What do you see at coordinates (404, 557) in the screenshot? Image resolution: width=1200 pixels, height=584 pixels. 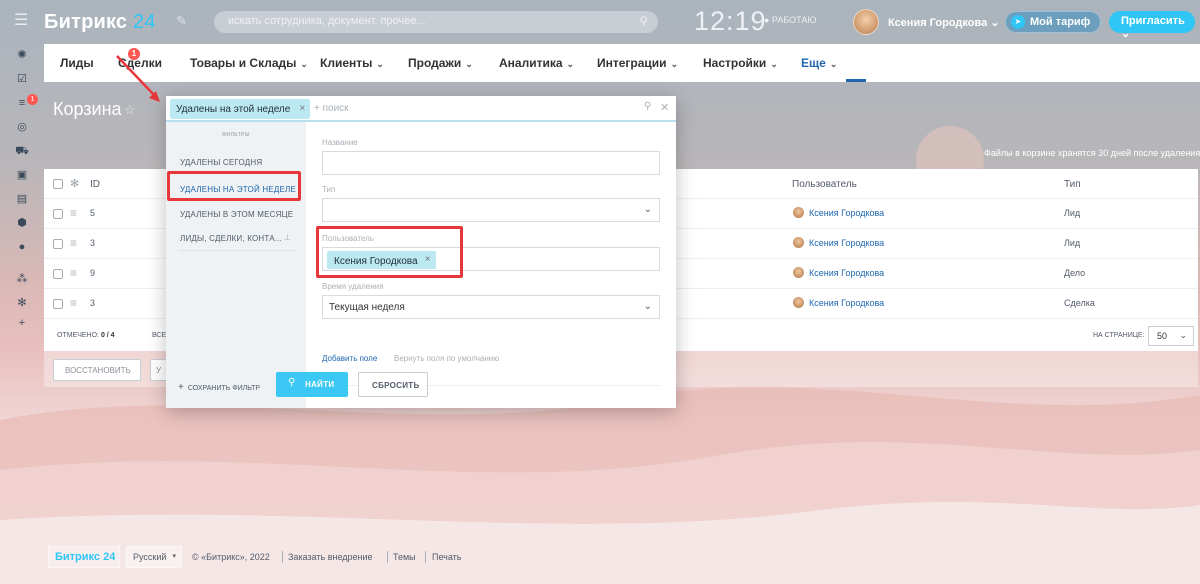 I see `themes-link: Темы` at bounding box center [404, 557].